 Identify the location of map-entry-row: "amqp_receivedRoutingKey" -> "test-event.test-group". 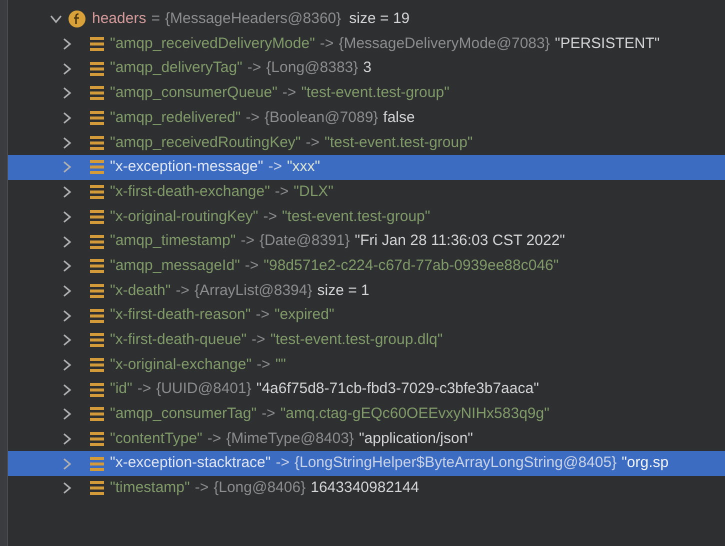
(366, 143).